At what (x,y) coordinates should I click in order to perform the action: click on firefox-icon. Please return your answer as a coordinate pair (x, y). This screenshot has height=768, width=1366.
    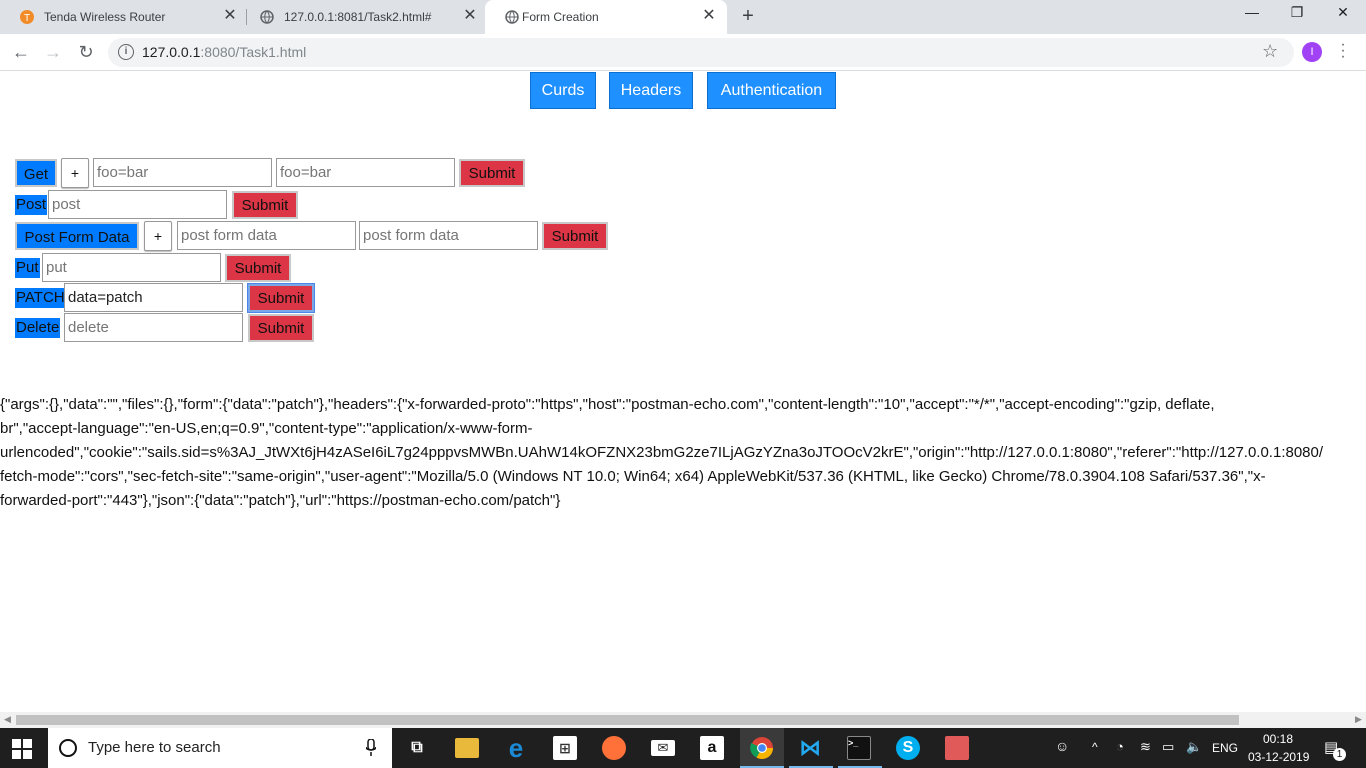
    Looking at the image, I should click on (614, 748).